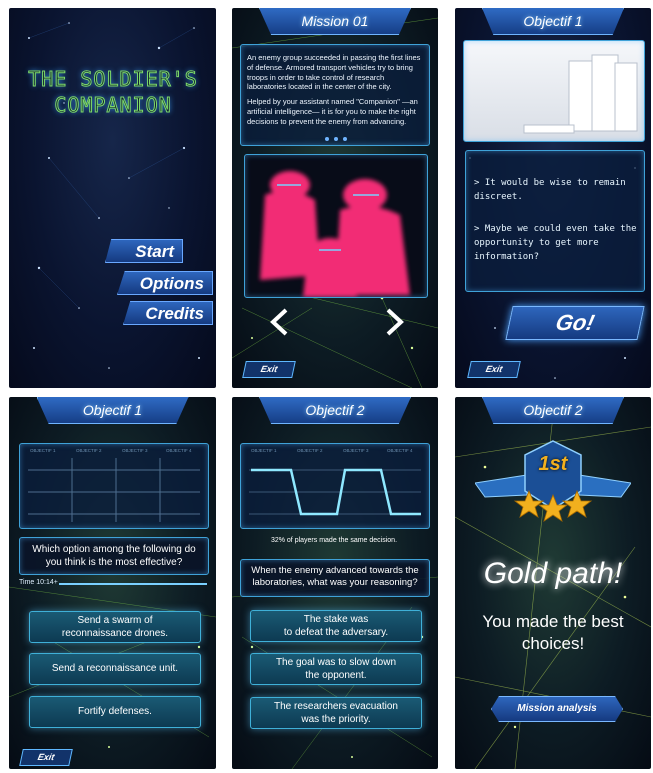 Image resolution: width=653 pixels, height=773 pixels. I want to click on dialogue-line-1: > It would be wise to remain discreet., so click(550, 190).